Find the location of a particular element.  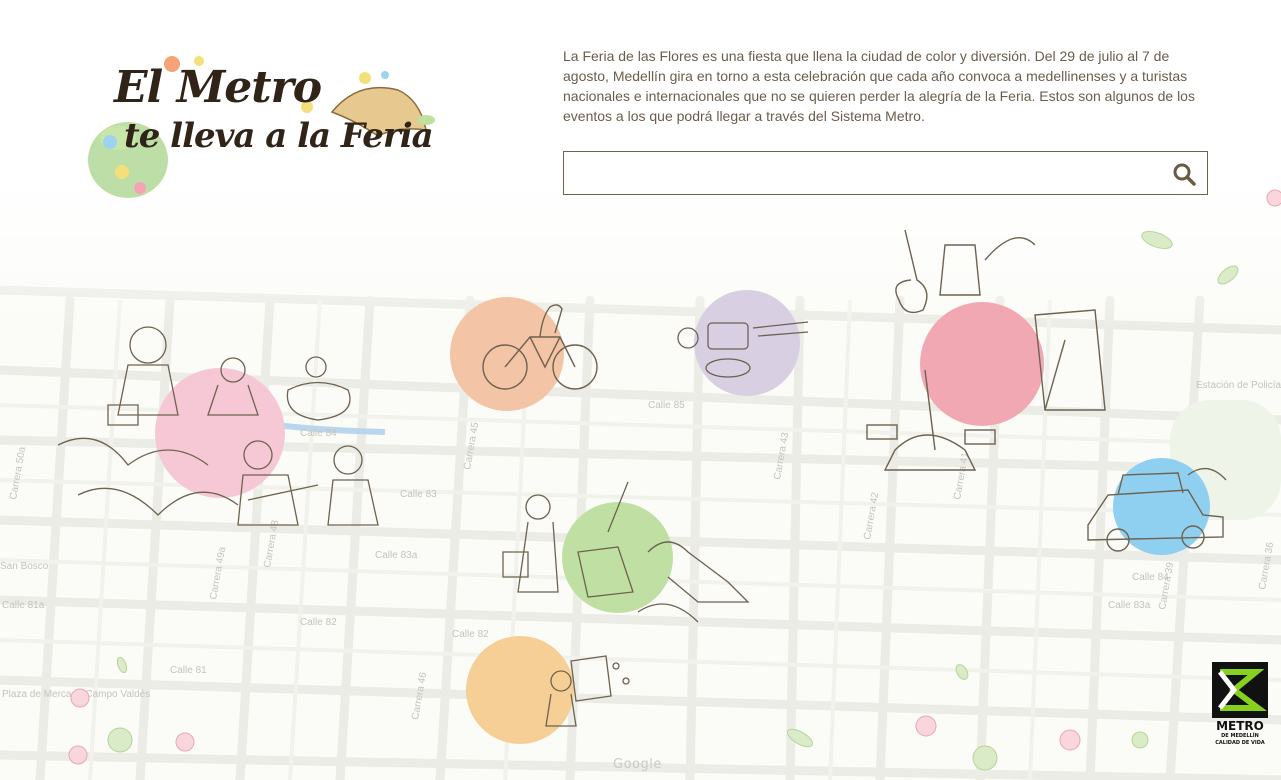

guitar-icon is located at coordinates (986, 350).